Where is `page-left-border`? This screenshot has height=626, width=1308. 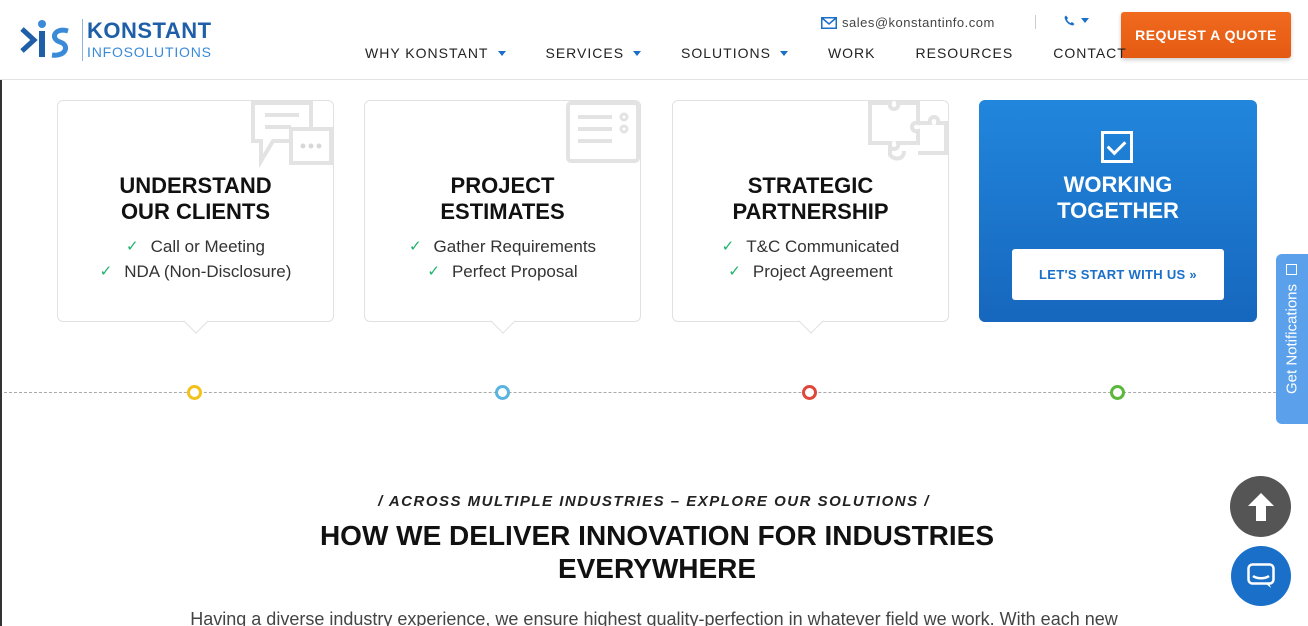
page-left-border is located at coordinates (1, 353).